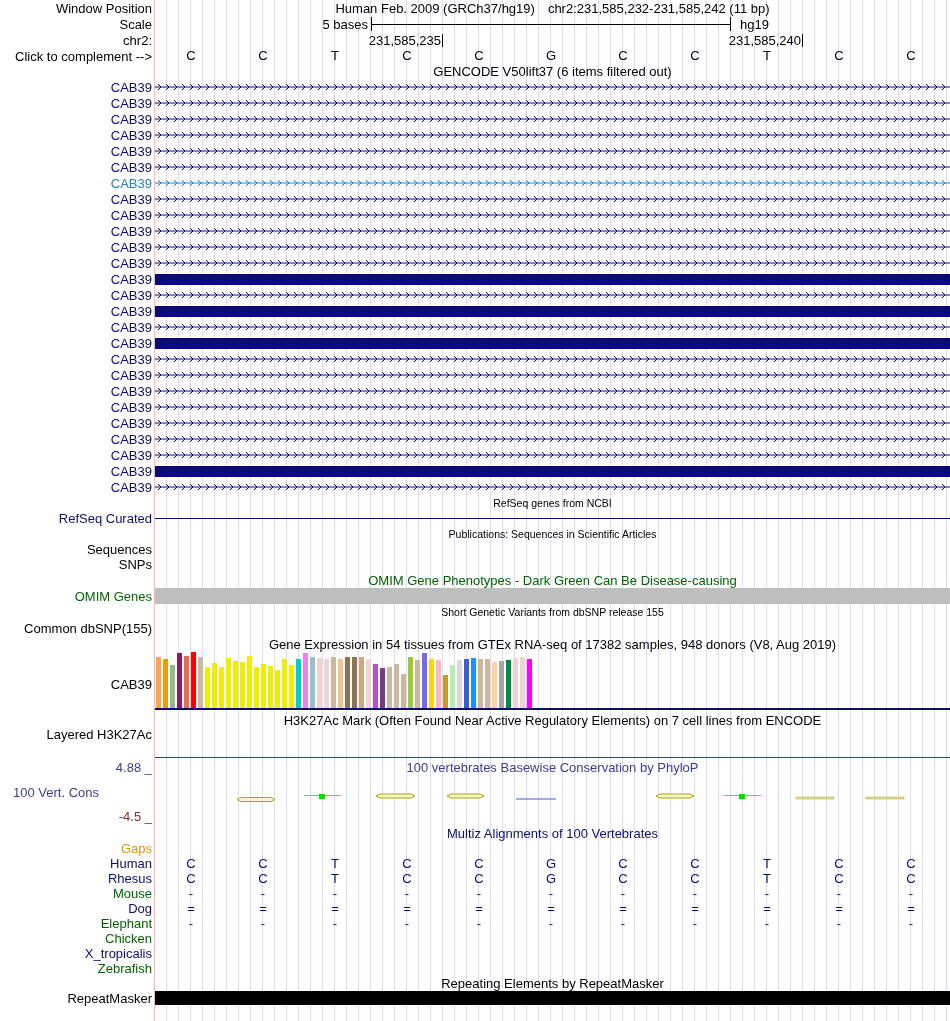 This screenshot has width=950, height=1021. What do you see at coordinates (135, 564) in the screenshot?
I see `track-label: SNPs` at bounding box center [135, 564].